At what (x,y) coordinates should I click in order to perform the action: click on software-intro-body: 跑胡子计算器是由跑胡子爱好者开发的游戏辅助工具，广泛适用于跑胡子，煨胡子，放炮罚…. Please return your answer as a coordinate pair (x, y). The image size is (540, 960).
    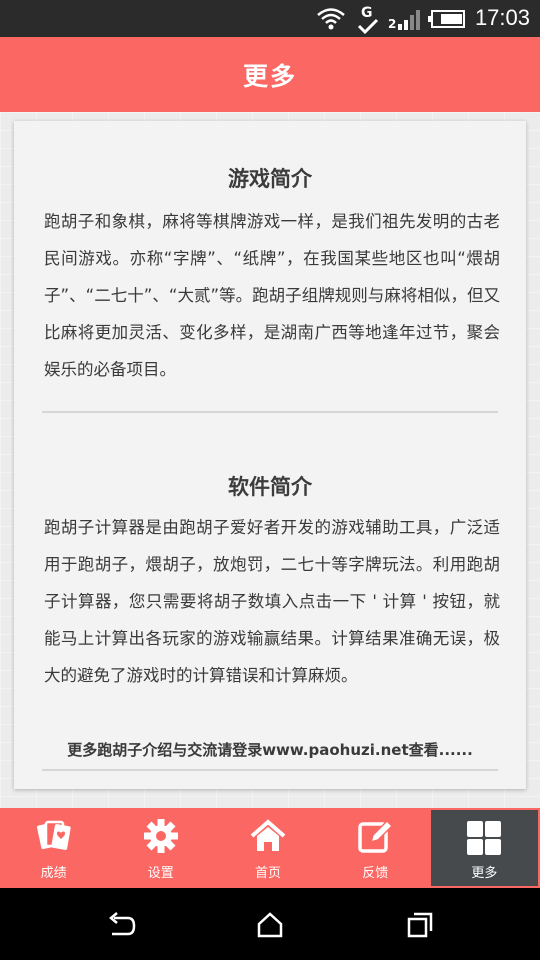
    Looking at the image, I should click on (272, 601).